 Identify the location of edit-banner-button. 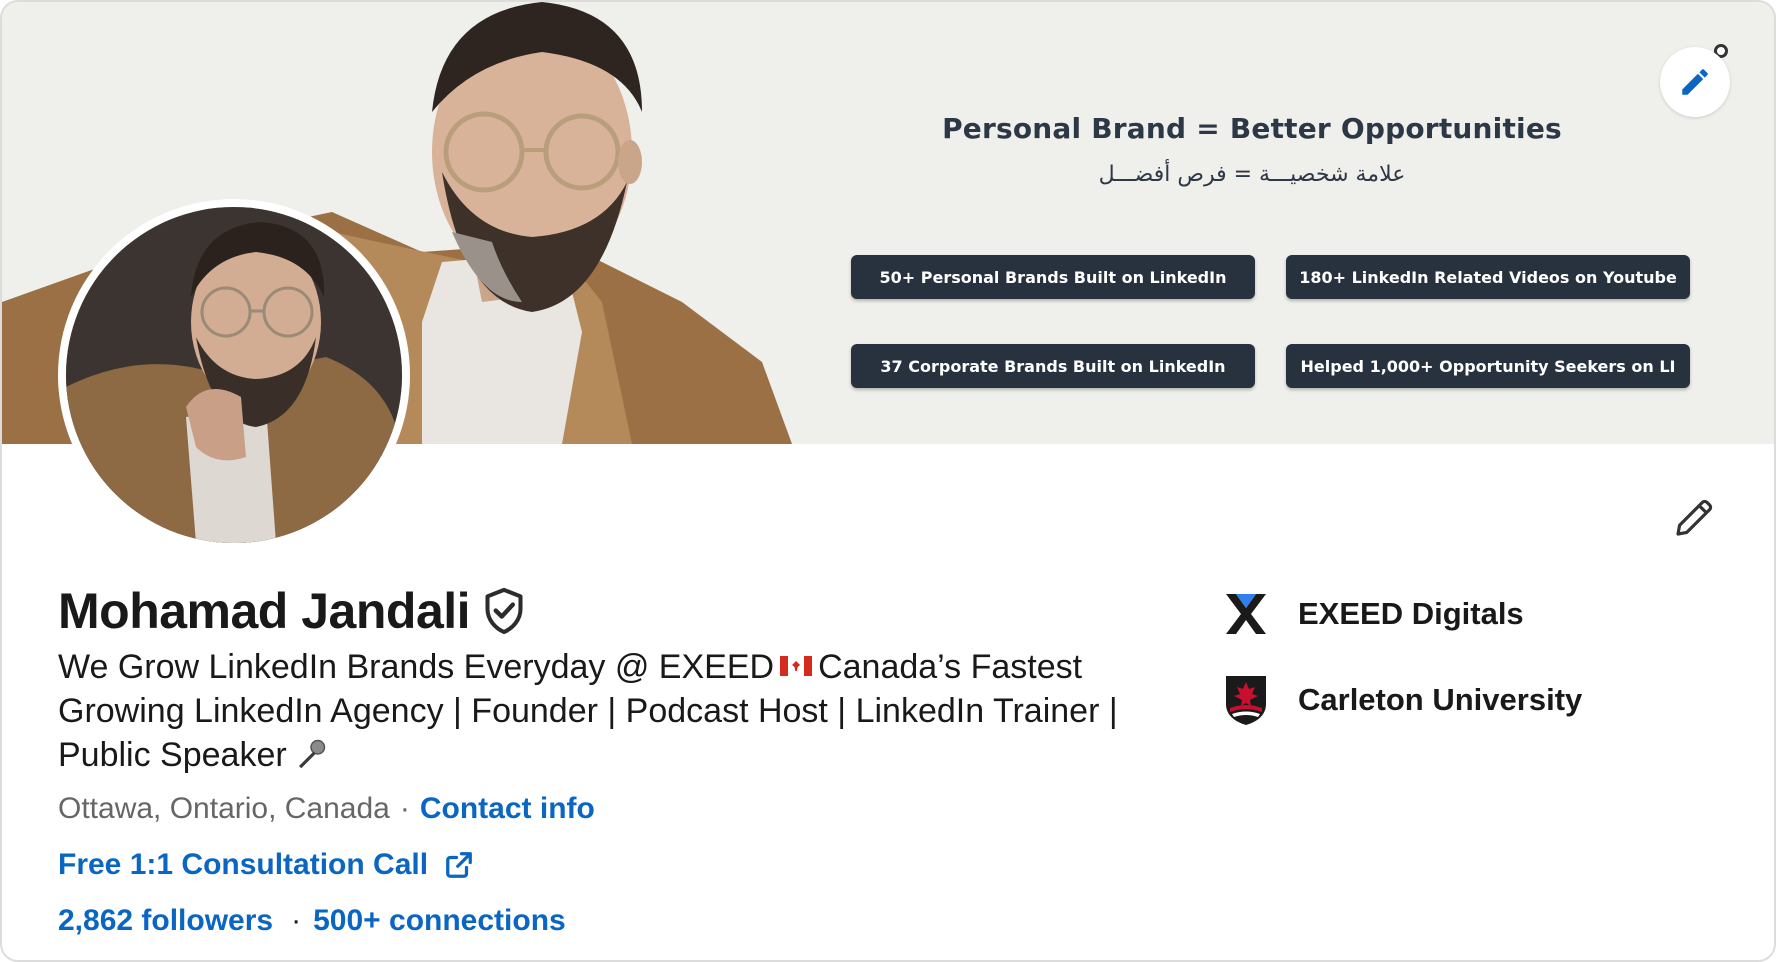
(1695, 82).